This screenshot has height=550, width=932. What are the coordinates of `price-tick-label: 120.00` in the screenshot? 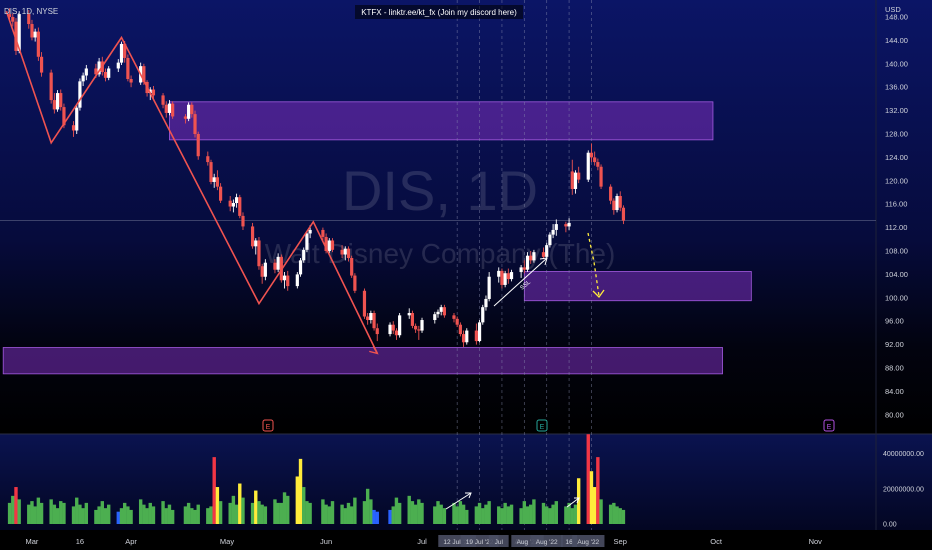 It's located at (896, 180).